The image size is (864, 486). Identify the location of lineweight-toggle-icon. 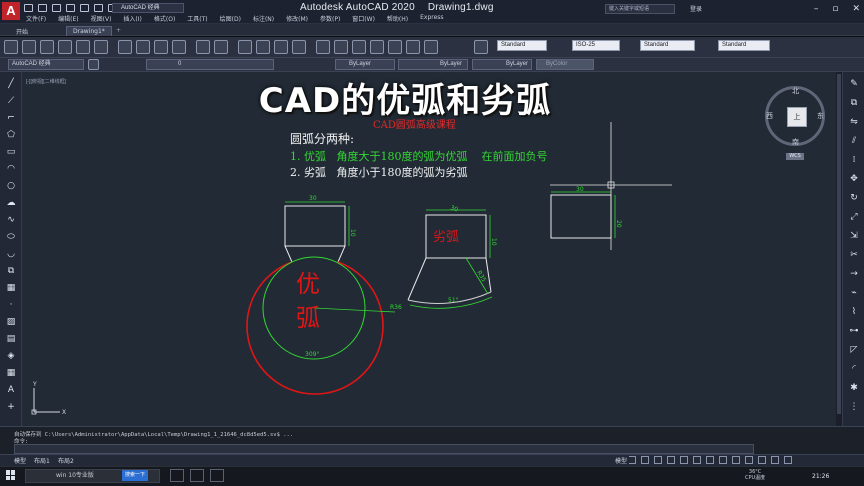
(697, 460).